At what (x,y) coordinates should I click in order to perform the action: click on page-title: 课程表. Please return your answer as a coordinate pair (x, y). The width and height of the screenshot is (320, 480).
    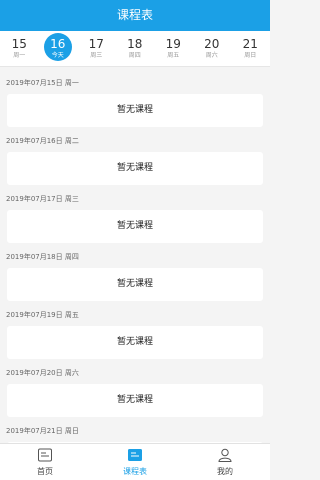
    Looking at the image, I should click on (134, 15).